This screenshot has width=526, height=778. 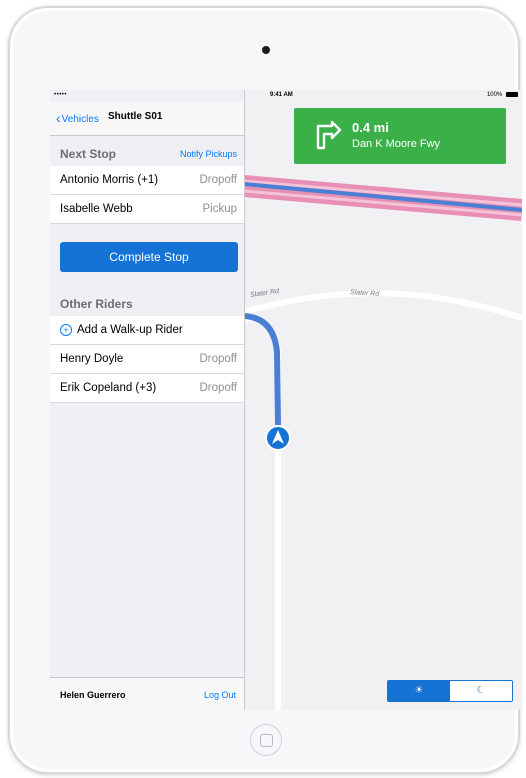 I want to click on section-title: Other Riders, so click(x=96, y=304).